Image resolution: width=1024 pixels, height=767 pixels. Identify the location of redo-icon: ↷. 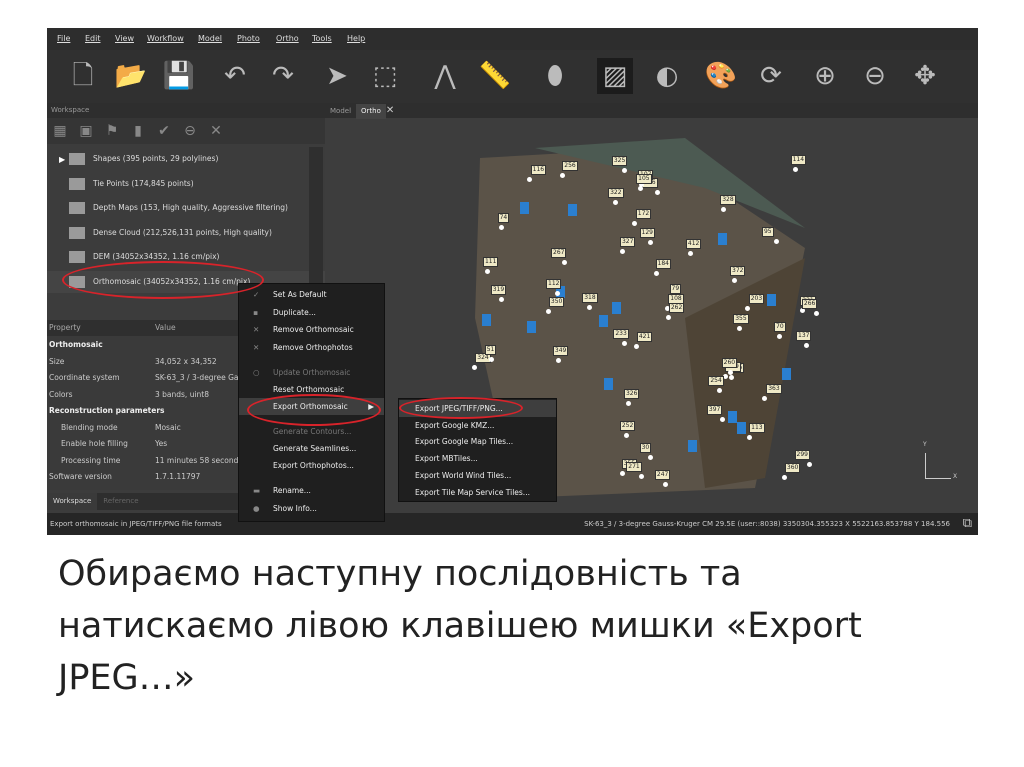
(283, 76).